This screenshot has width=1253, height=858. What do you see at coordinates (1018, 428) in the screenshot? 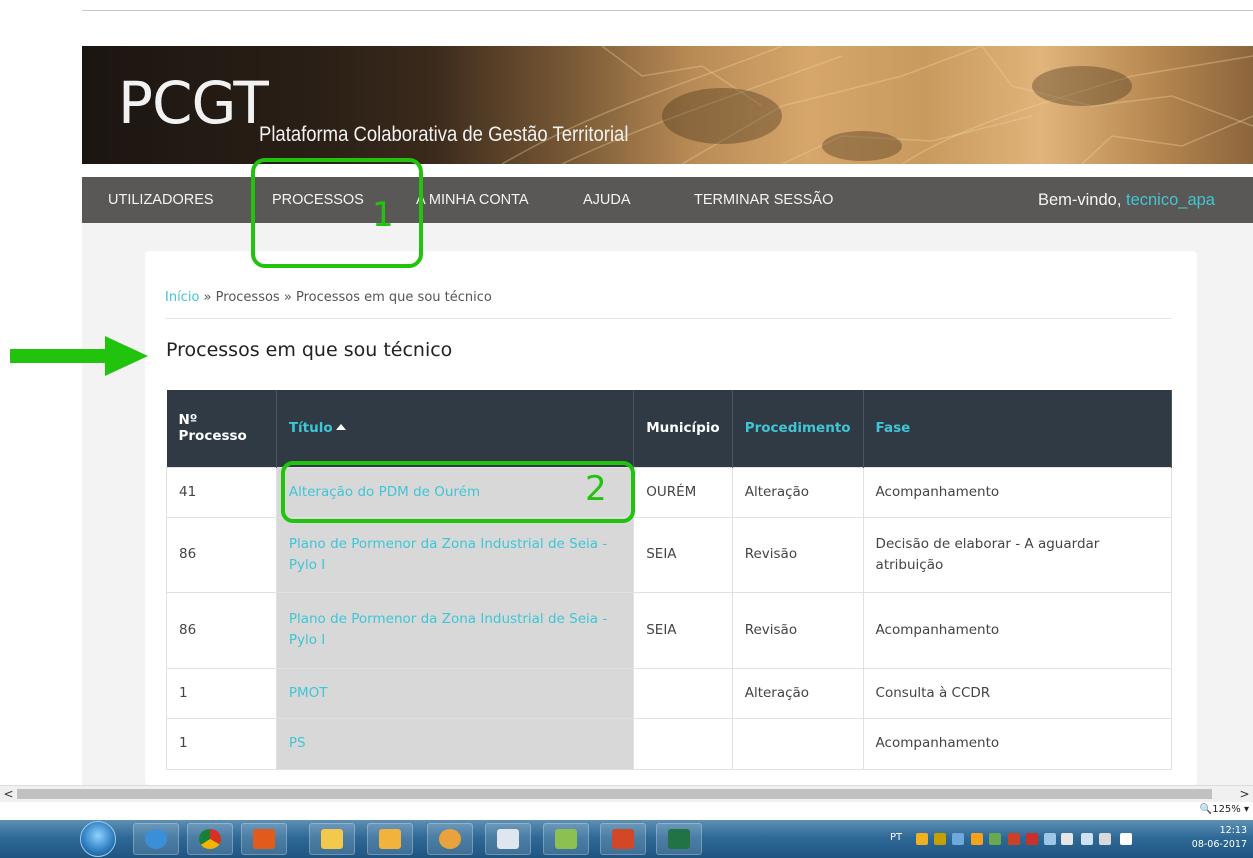
I see `header-fase: Fase` at bounding box center [1018, 428].